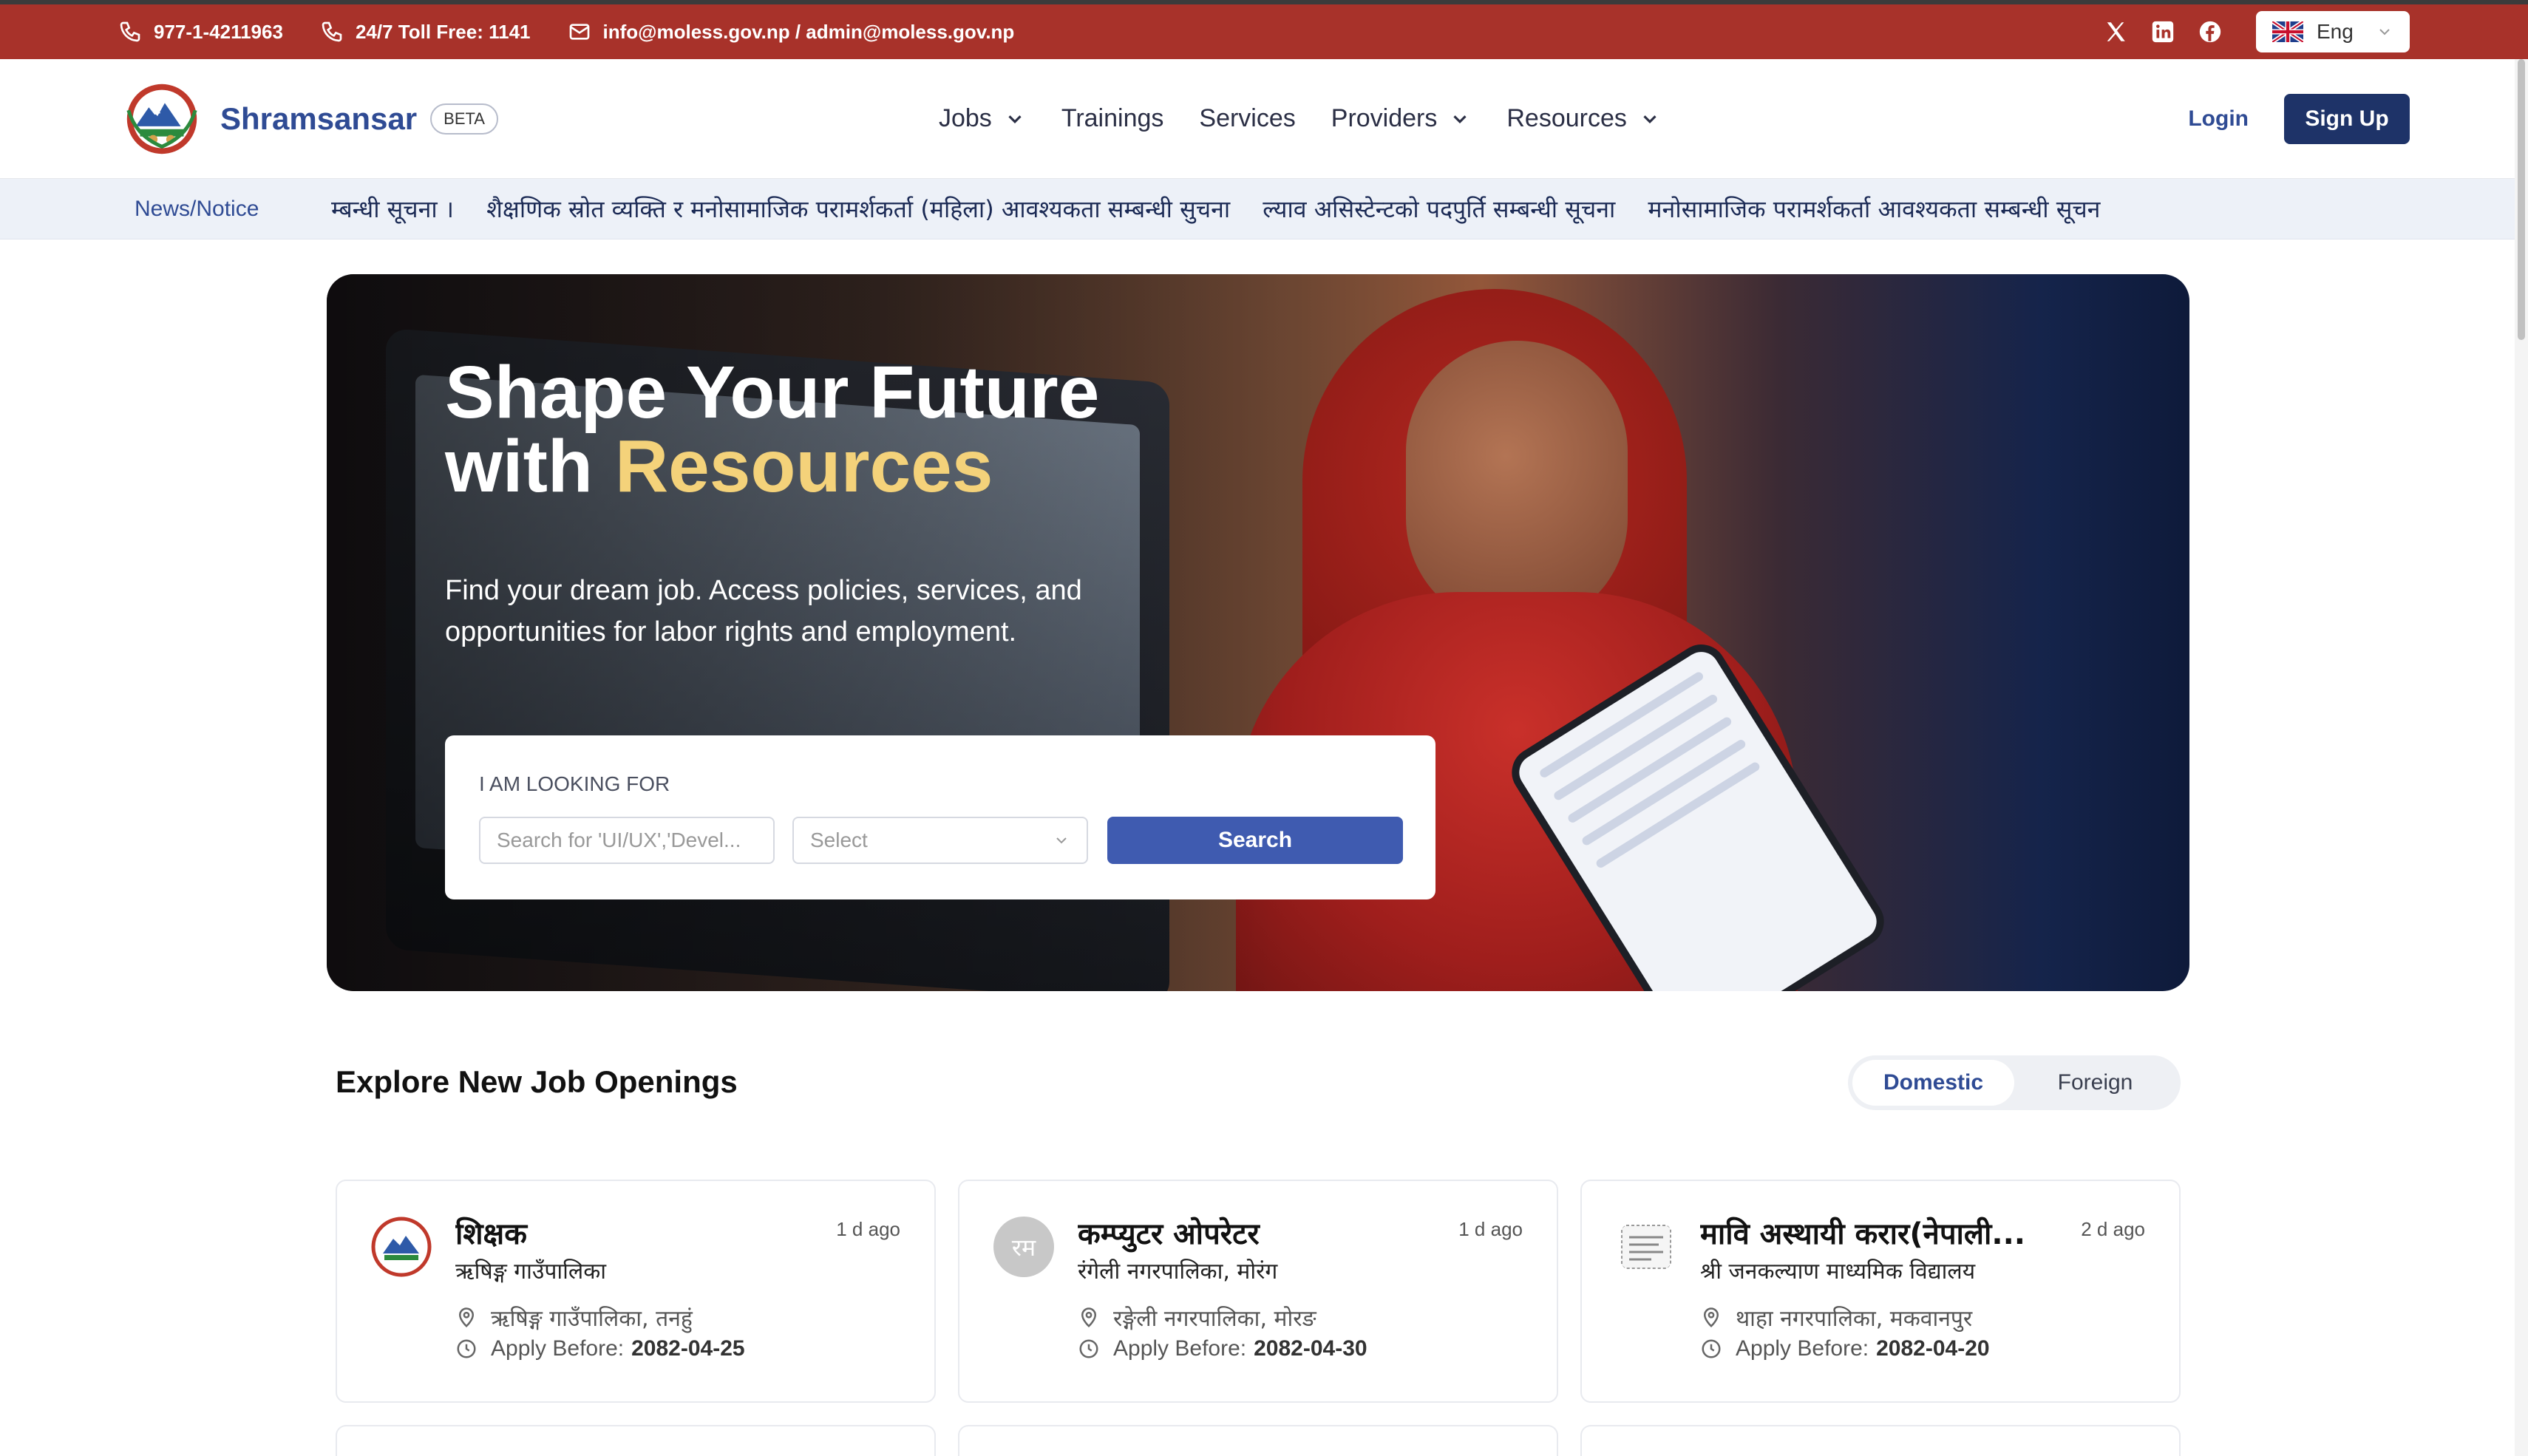  Describe the element at coordinates (1169, 1234) in the screenshot. I see `job-title: कम्प्युटर ओपरेटर` at that location.